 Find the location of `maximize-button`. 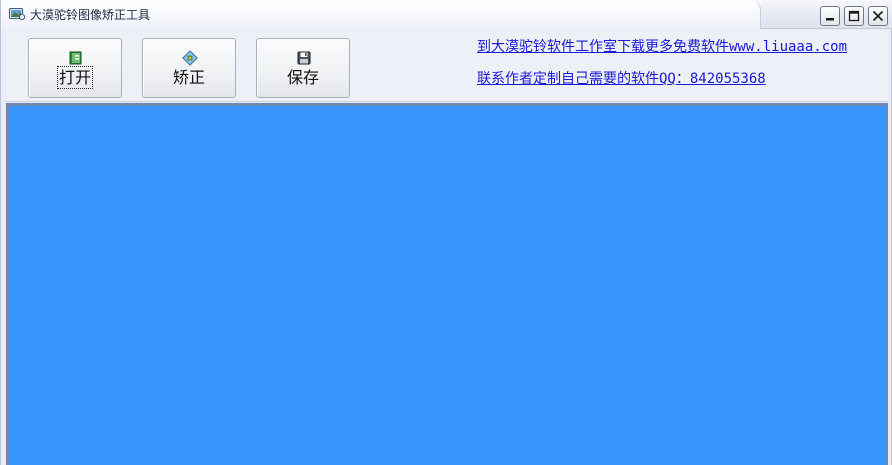

maximize-button is located at coordinates (854, 16).